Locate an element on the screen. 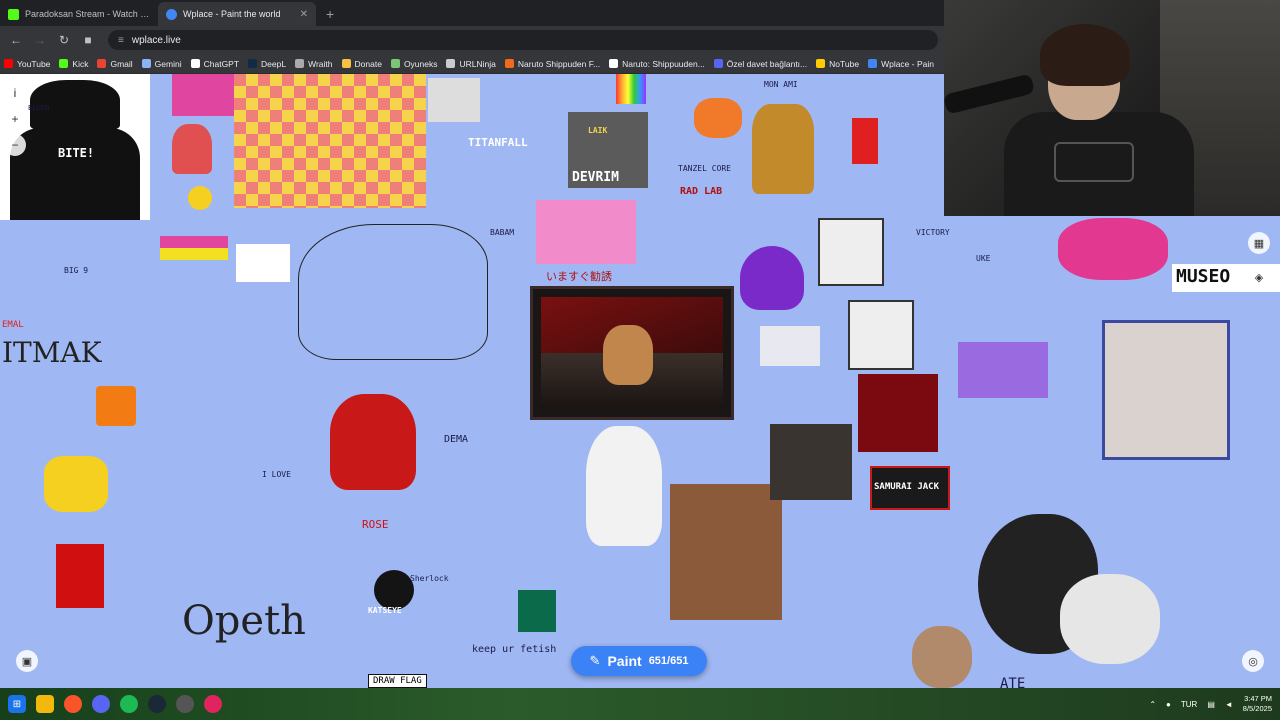  bookmark-label: Kick is located at coordinates (80, 63).